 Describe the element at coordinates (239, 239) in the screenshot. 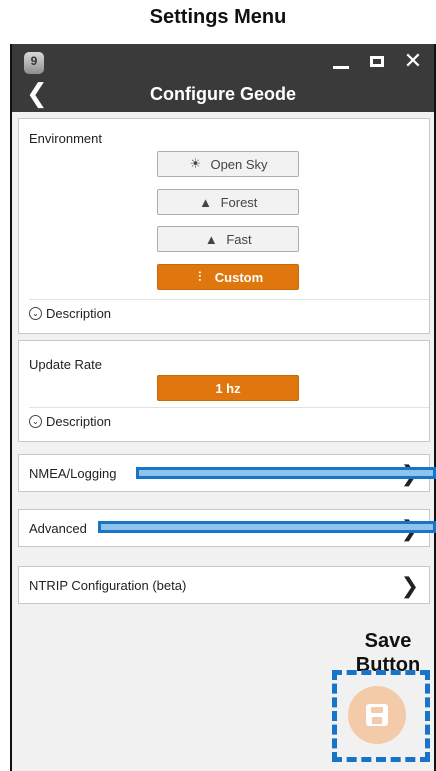

I see `fast-label: Fast` at that location.